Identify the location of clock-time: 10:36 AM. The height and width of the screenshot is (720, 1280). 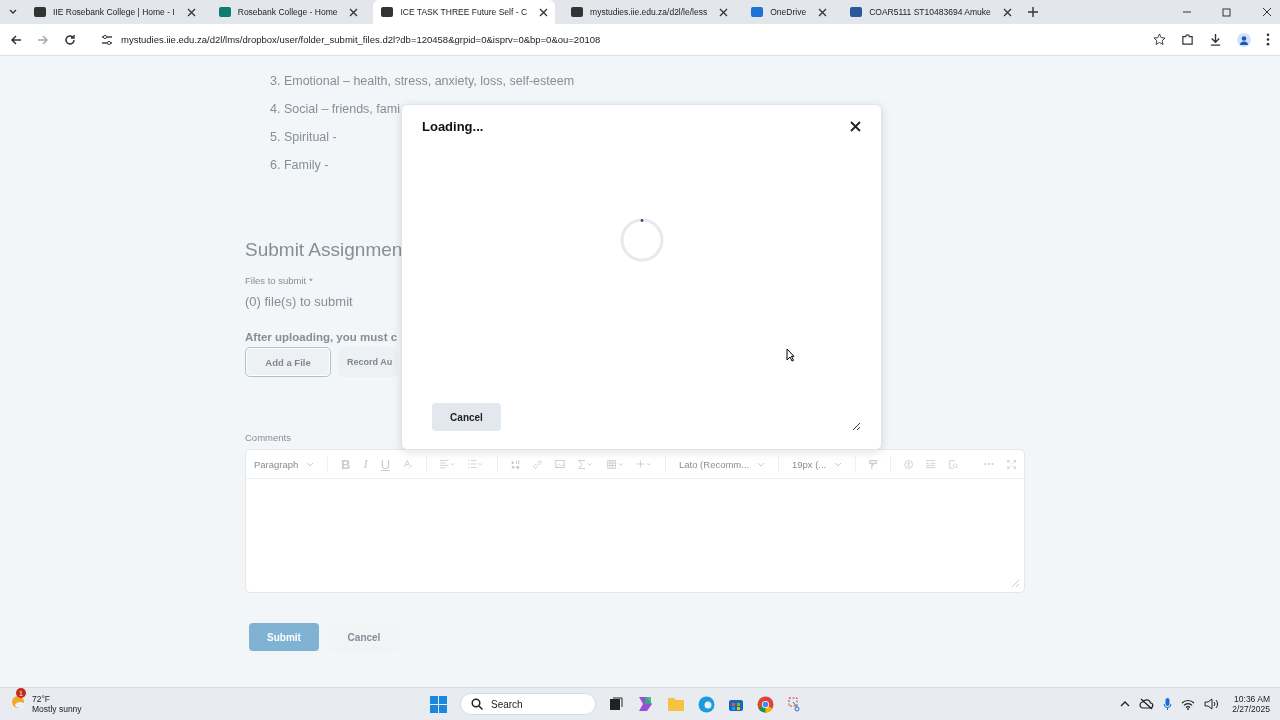
(1252, 699).